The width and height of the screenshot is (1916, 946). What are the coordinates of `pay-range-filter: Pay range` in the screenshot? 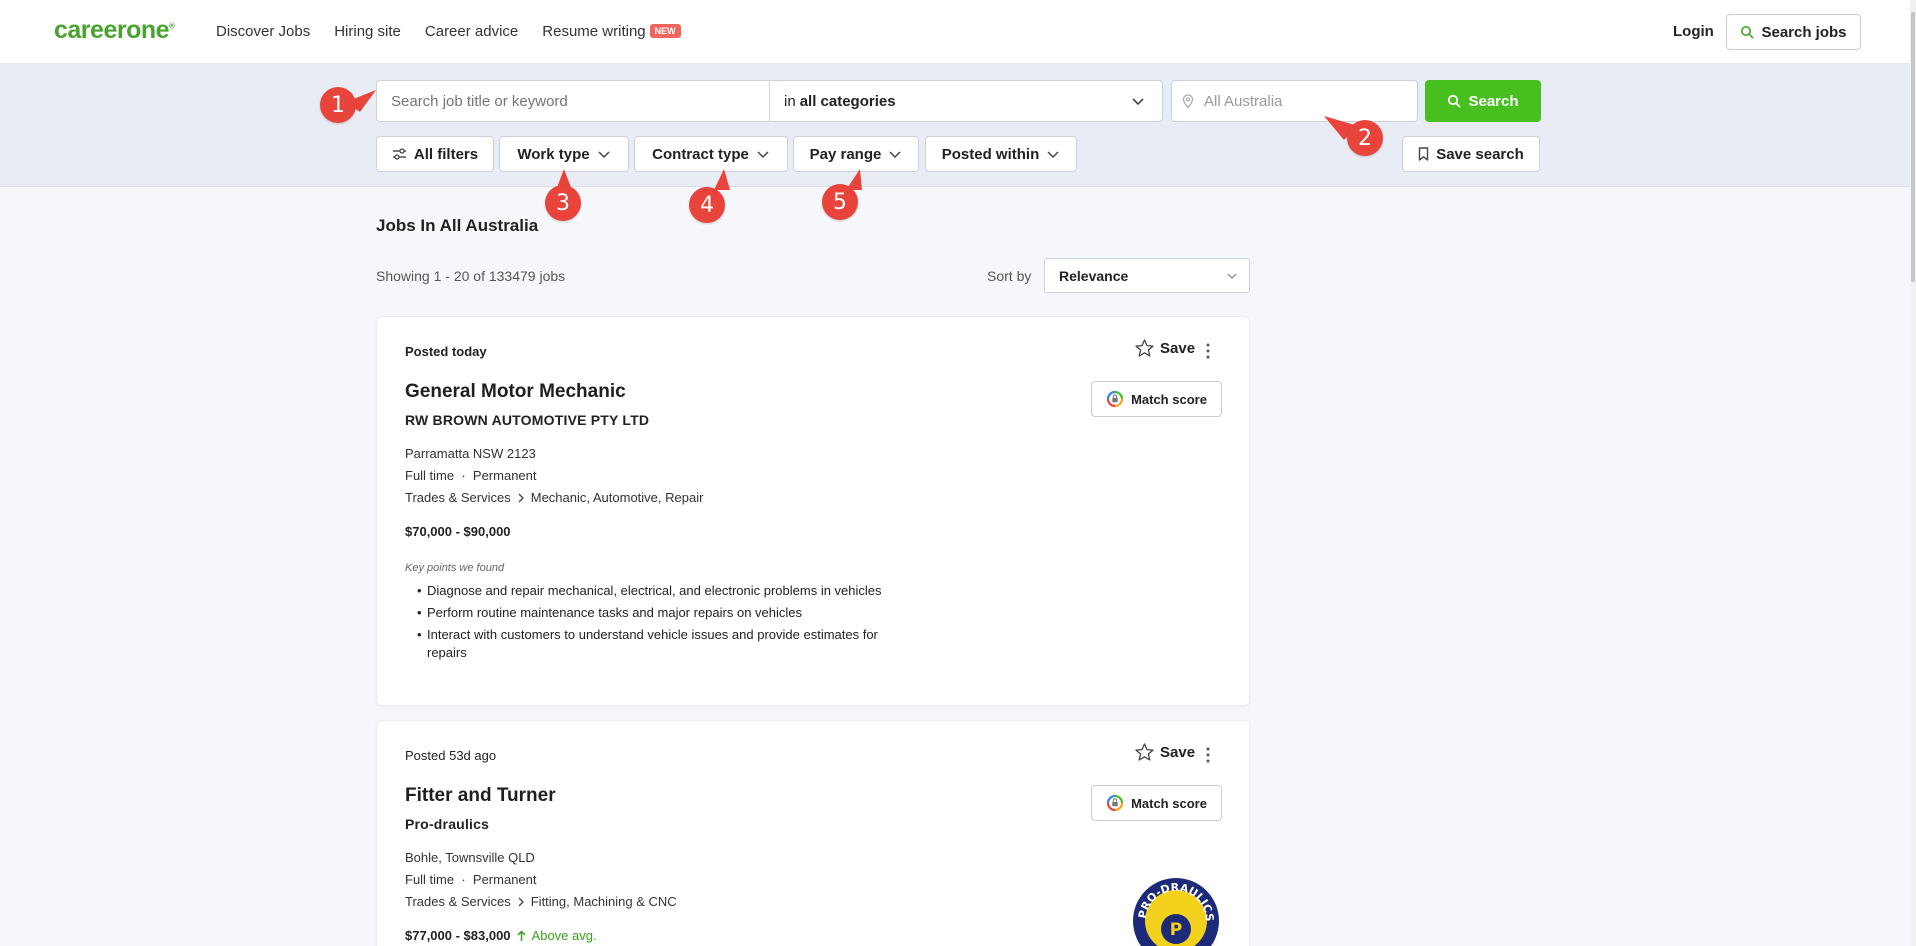 It's located at (856, 154).